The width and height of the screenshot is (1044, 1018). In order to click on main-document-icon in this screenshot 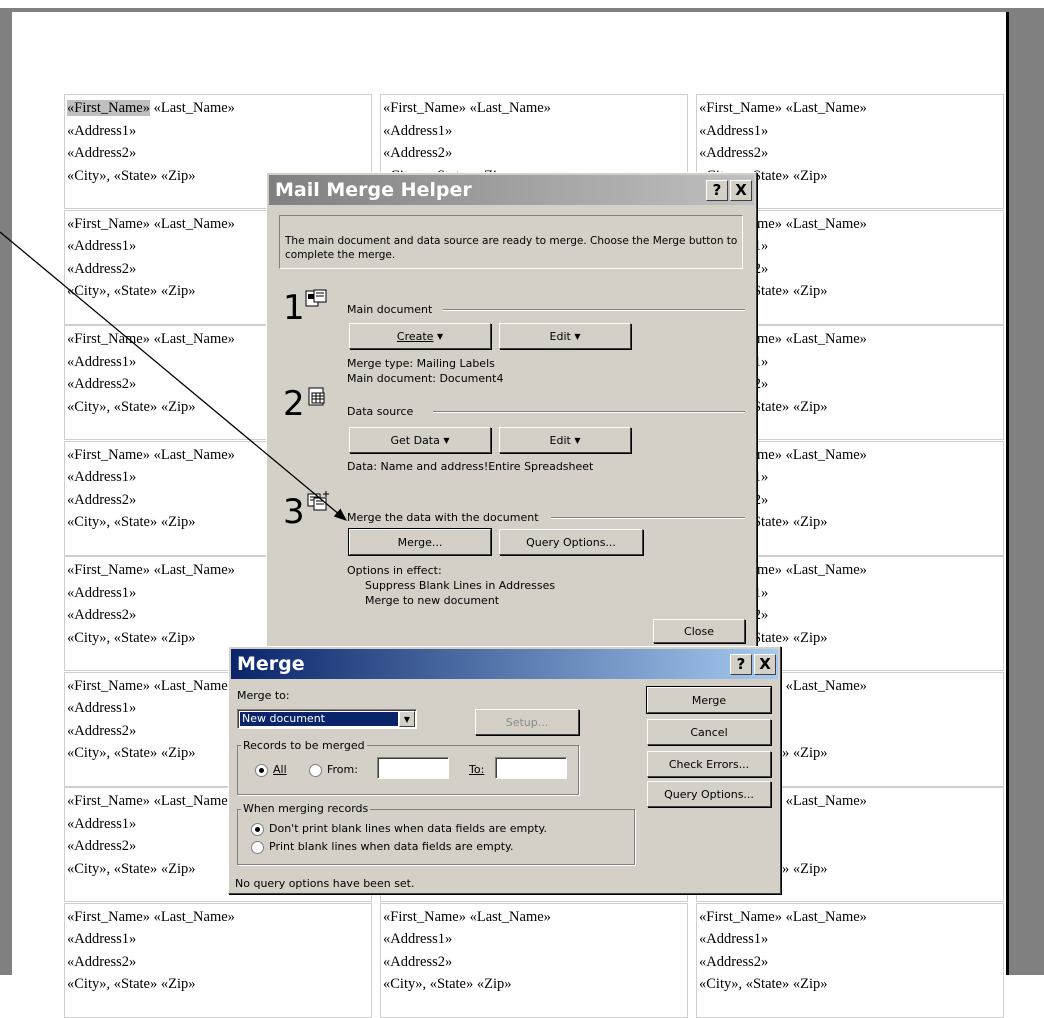, I will do `click(316, 298)`.